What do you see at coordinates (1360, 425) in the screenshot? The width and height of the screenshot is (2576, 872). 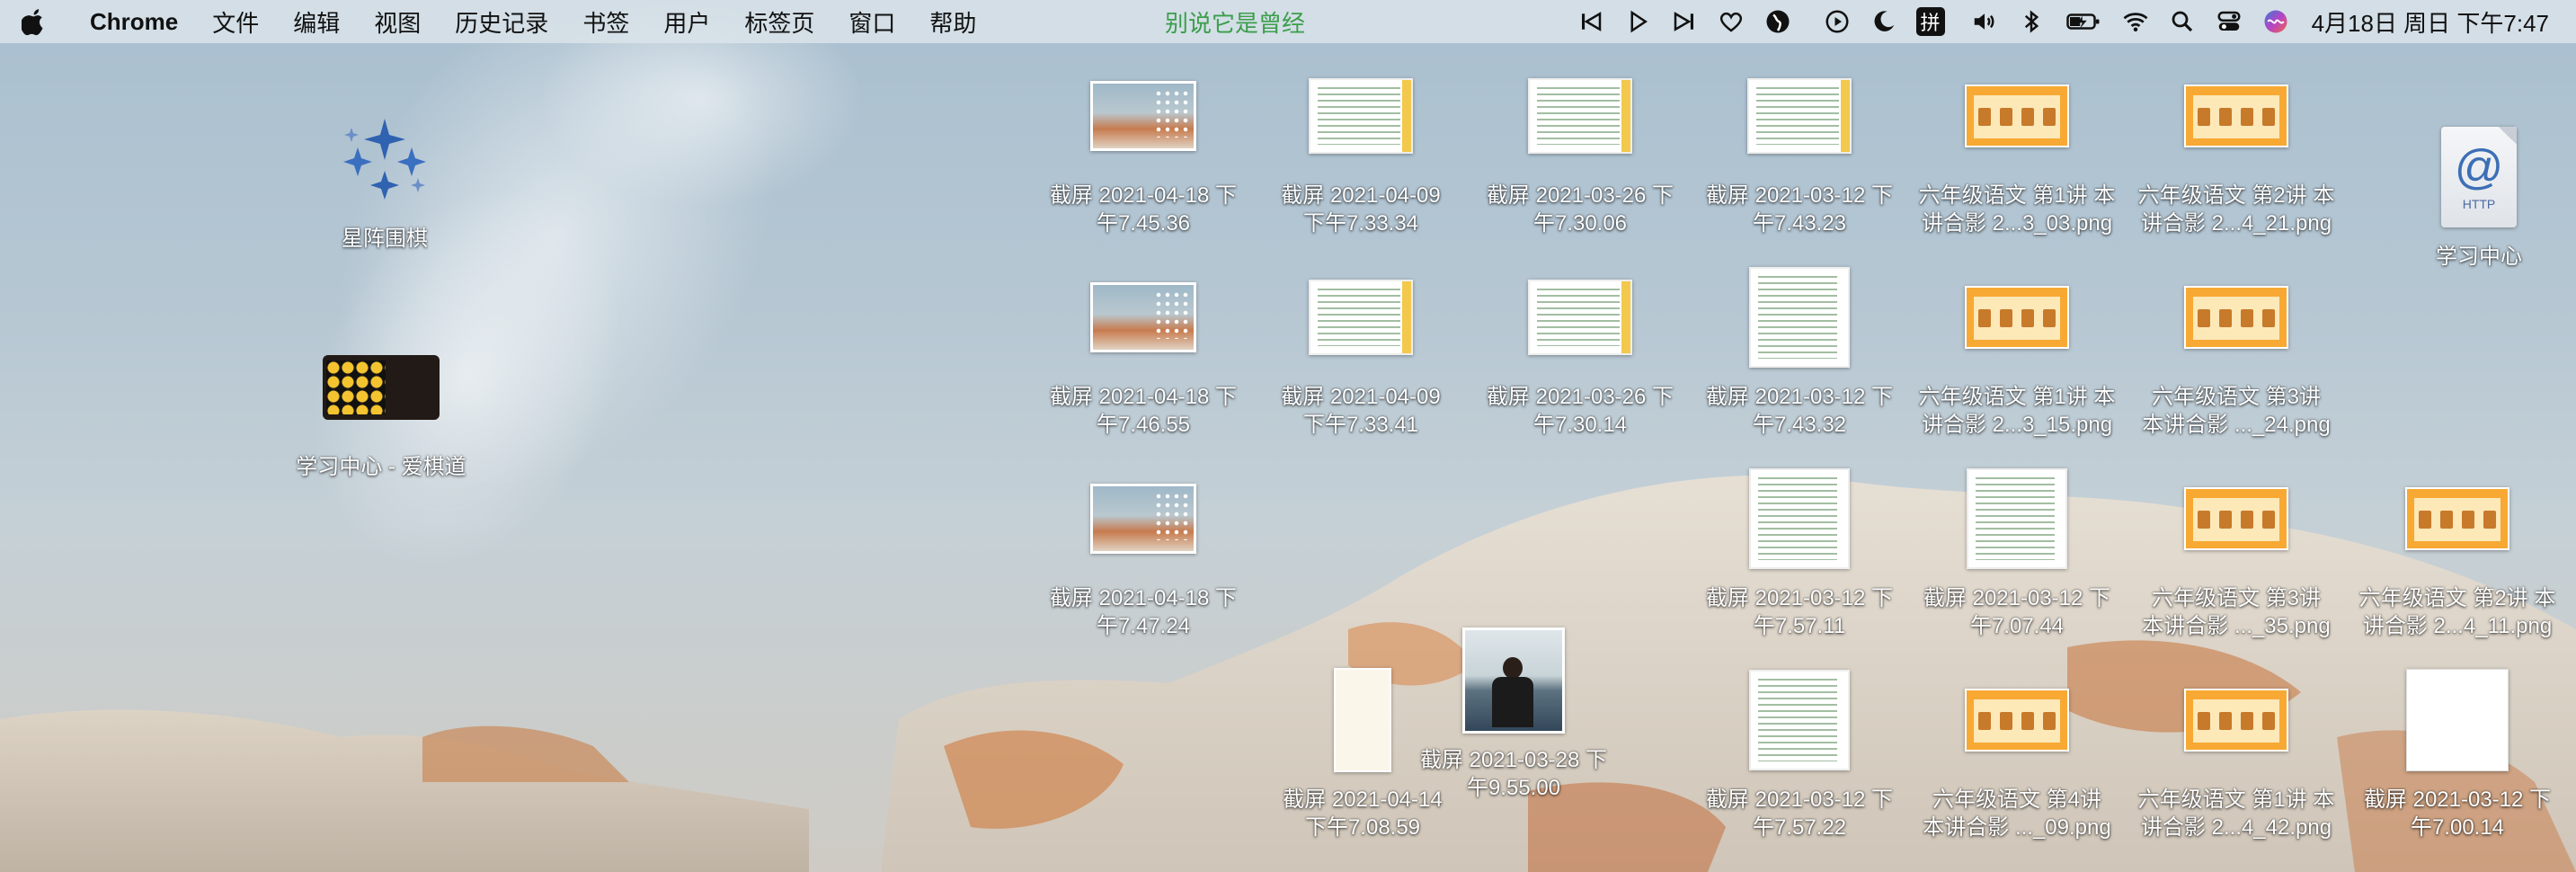 I see `file-label-line-2: 下午7.33.41` at bounding box center [1360, 425].